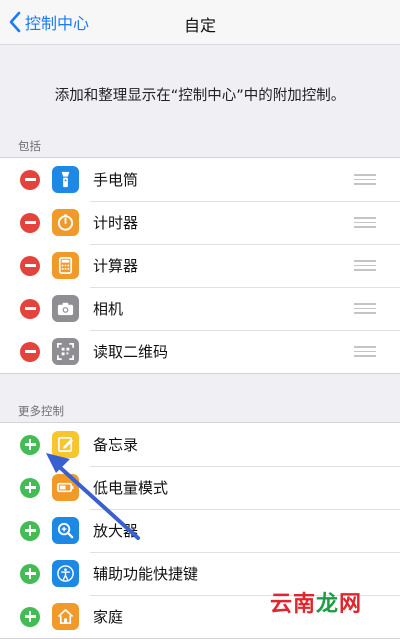 This screenshot has width=400, height=639. What do you see at coordinates (199, 25) in the screenshot?
I see `page-title: 自定` at bounding box center [199, 25].